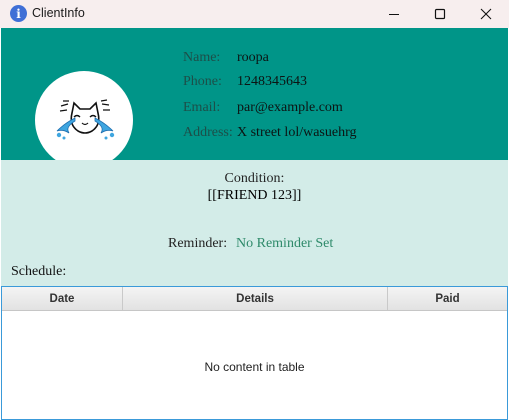  I want to click on empty-table-message: No content in table, so click(254, 367).